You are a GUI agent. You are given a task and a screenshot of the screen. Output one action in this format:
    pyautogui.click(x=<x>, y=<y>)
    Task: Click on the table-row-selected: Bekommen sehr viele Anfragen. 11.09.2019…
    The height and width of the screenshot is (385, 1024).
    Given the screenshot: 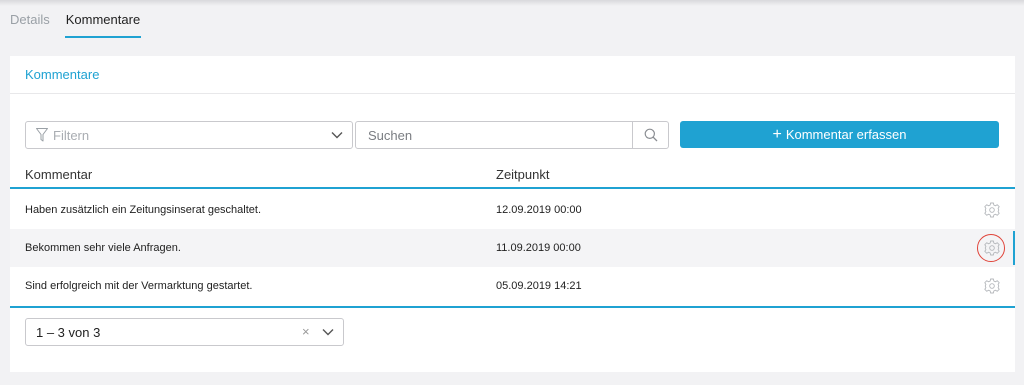 What is the action you would take?
    pyautogui.click(x=512, y=248)
    